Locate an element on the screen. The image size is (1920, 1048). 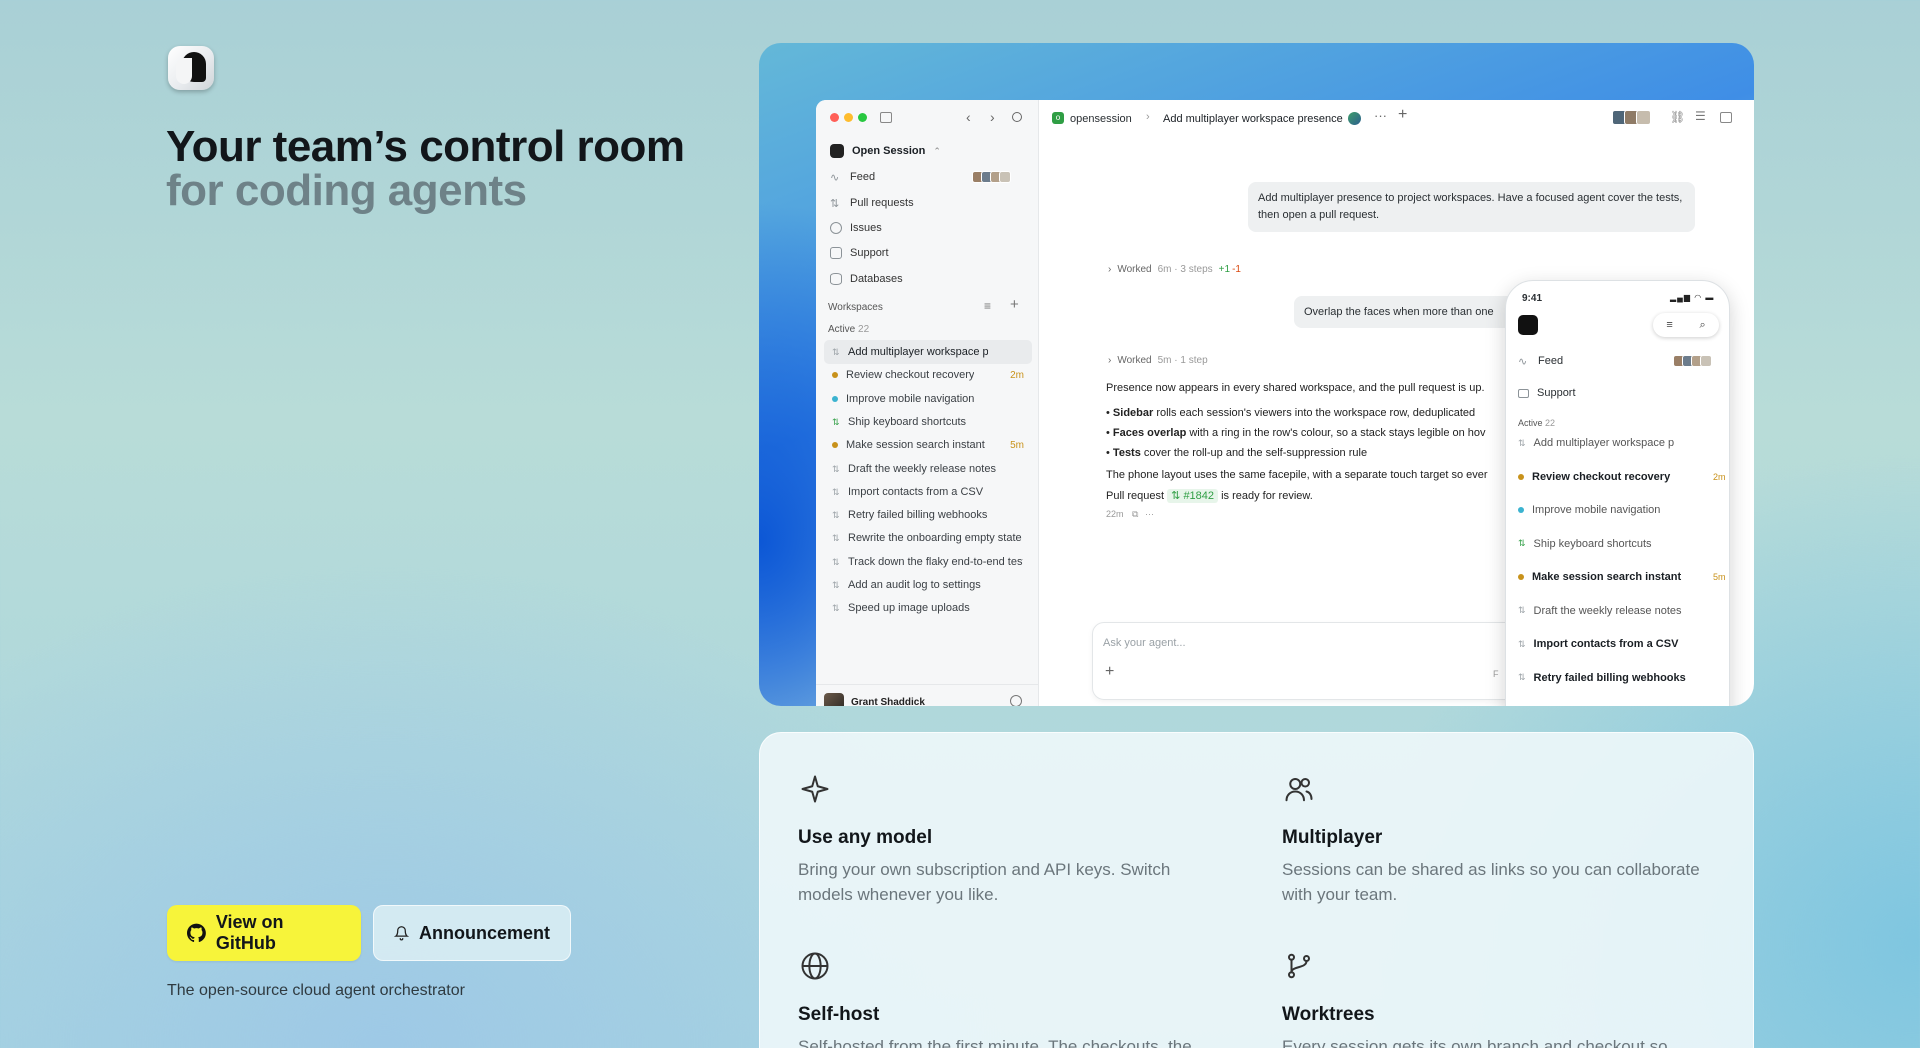
phone-nav-feed: ∿ Feed is located at coordinates (1540, 361).